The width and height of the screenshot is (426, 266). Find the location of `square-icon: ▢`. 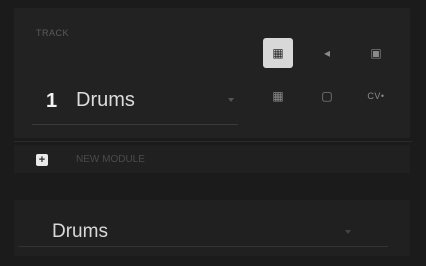

square-icon: ▢ is located at coordinates (327, 96).